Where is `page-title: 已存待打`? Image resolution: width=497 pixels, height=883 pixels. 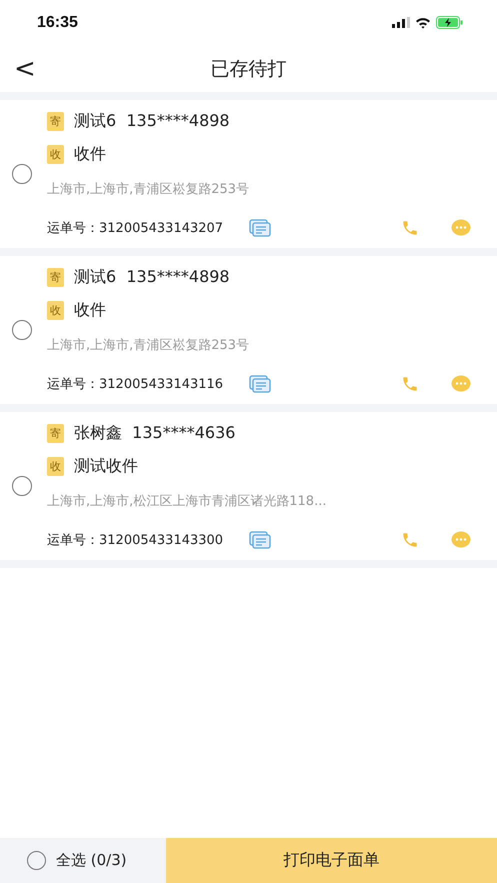
page-title: 已存待打 is located at coordinates (248, 69).